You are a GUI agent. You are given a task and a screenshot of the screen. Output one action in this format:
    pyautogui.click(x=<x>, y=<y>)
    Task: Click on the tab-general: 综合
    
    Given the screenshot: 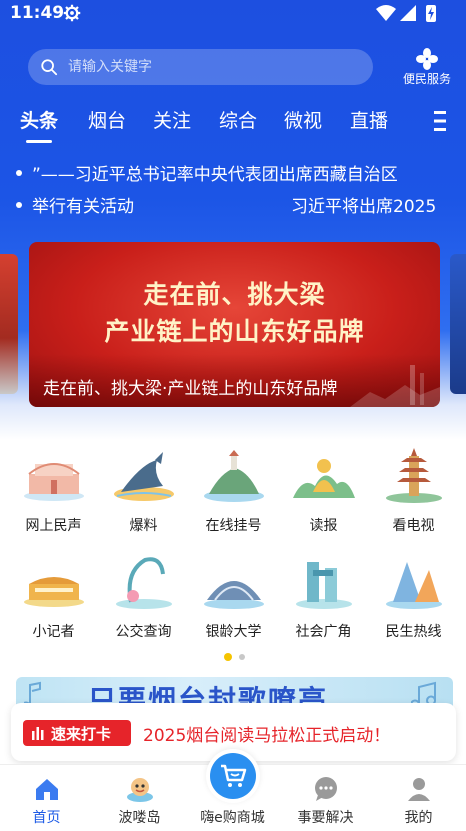 What is the action you would take?
    pyautogui.click(x=238, y=119)
    